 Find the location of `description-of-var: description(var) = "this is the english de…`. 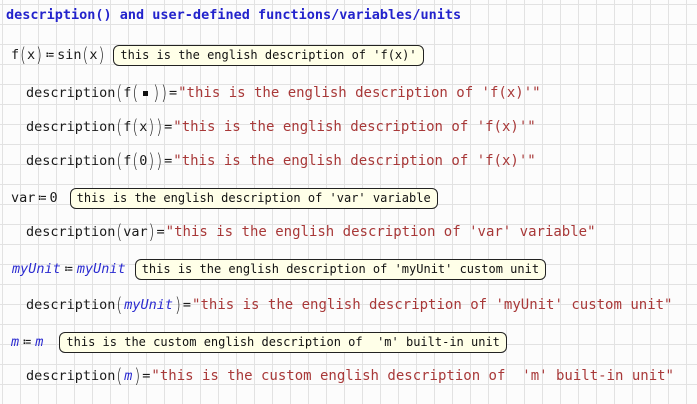

description-of-var: description(var) = "this is the english de… is located at coordinates (311, 232).